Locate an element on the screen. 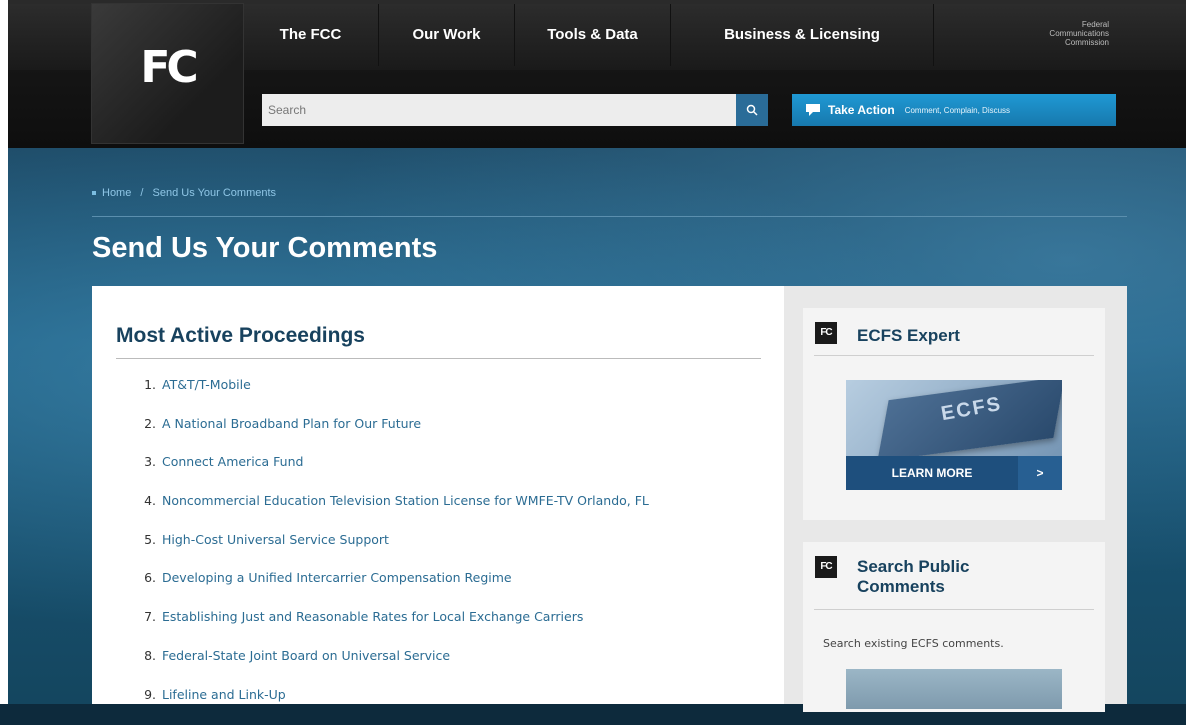  agency-line-1: Federal is located at coordinates (1021, 24).